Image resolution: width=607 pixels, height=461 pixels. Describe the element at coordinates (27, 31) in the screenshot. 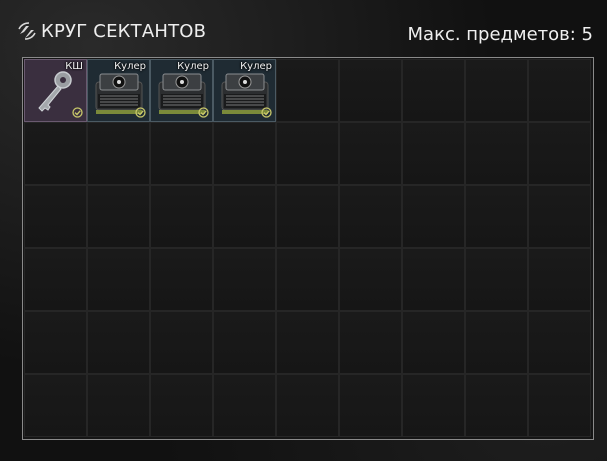

I see `cultist-circle-icon` at that location.